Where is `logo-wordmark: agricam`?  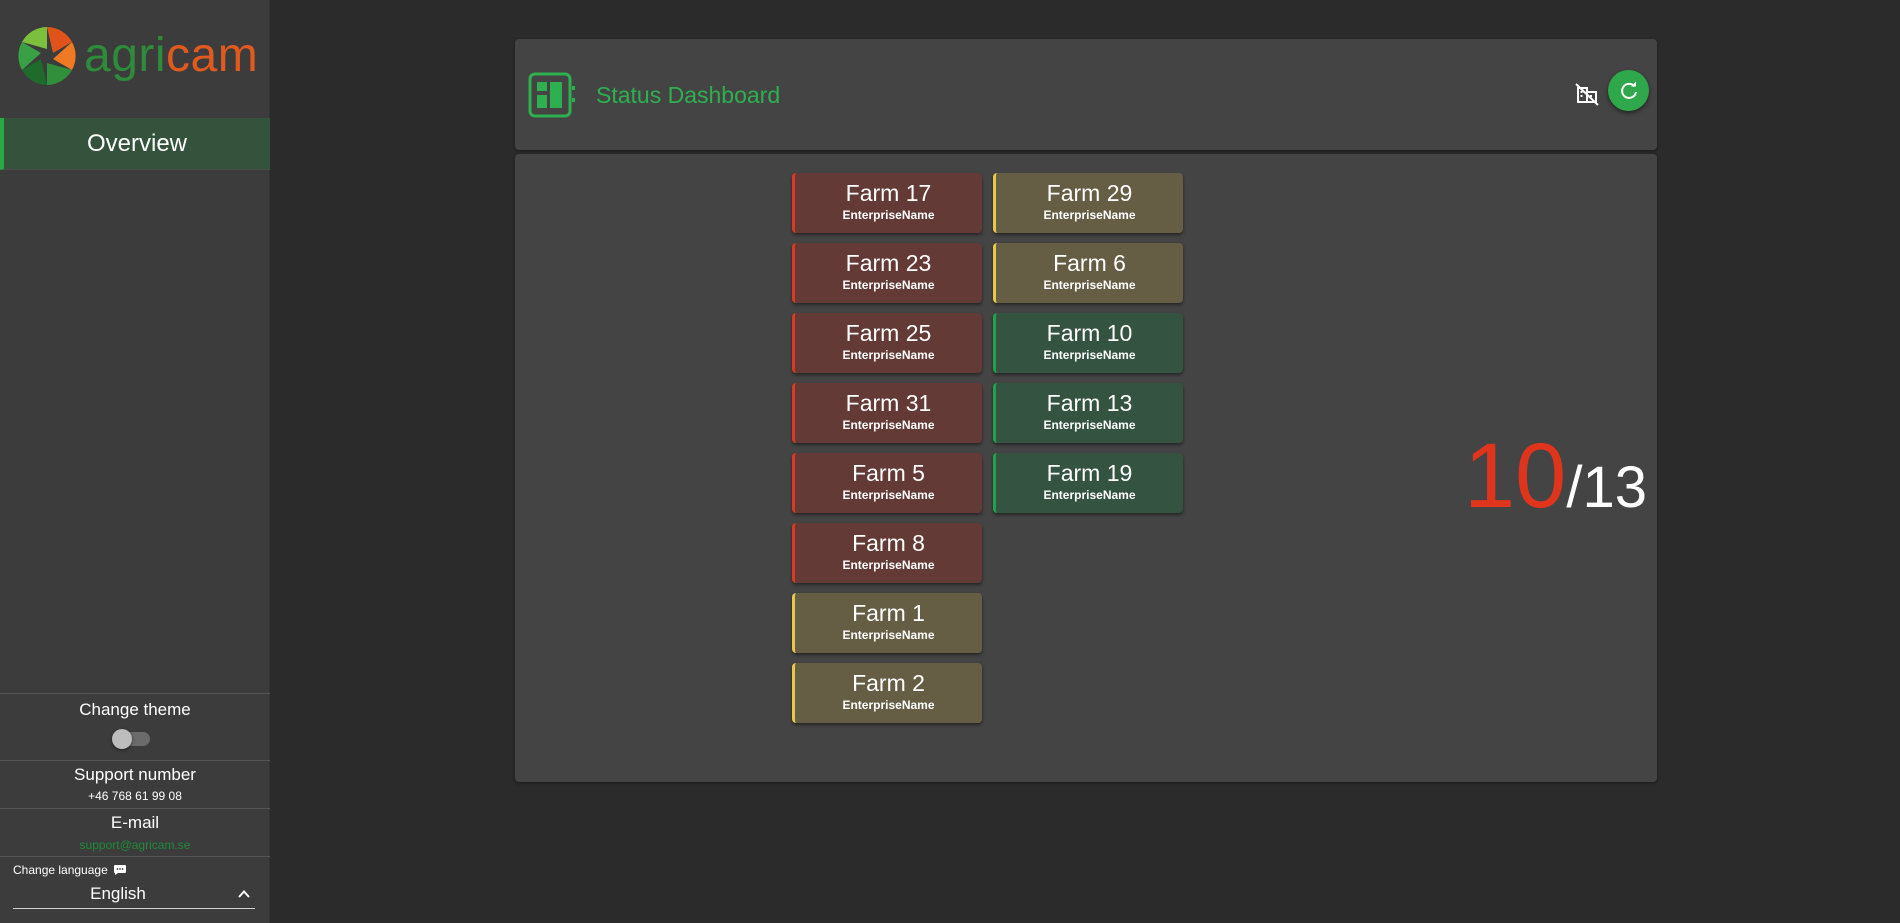 logo-wordmark: agricam is located at coordinates (171, 56).